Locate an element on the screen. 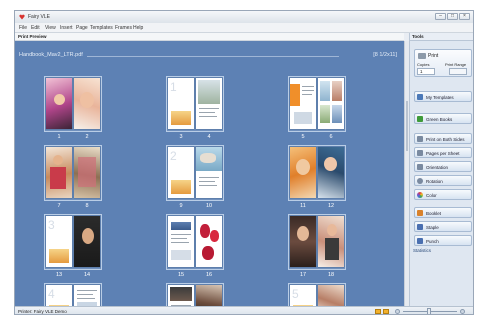 The width and height of the screenshot is (484, 325). printer-icon is located at coordinates (422, 56).